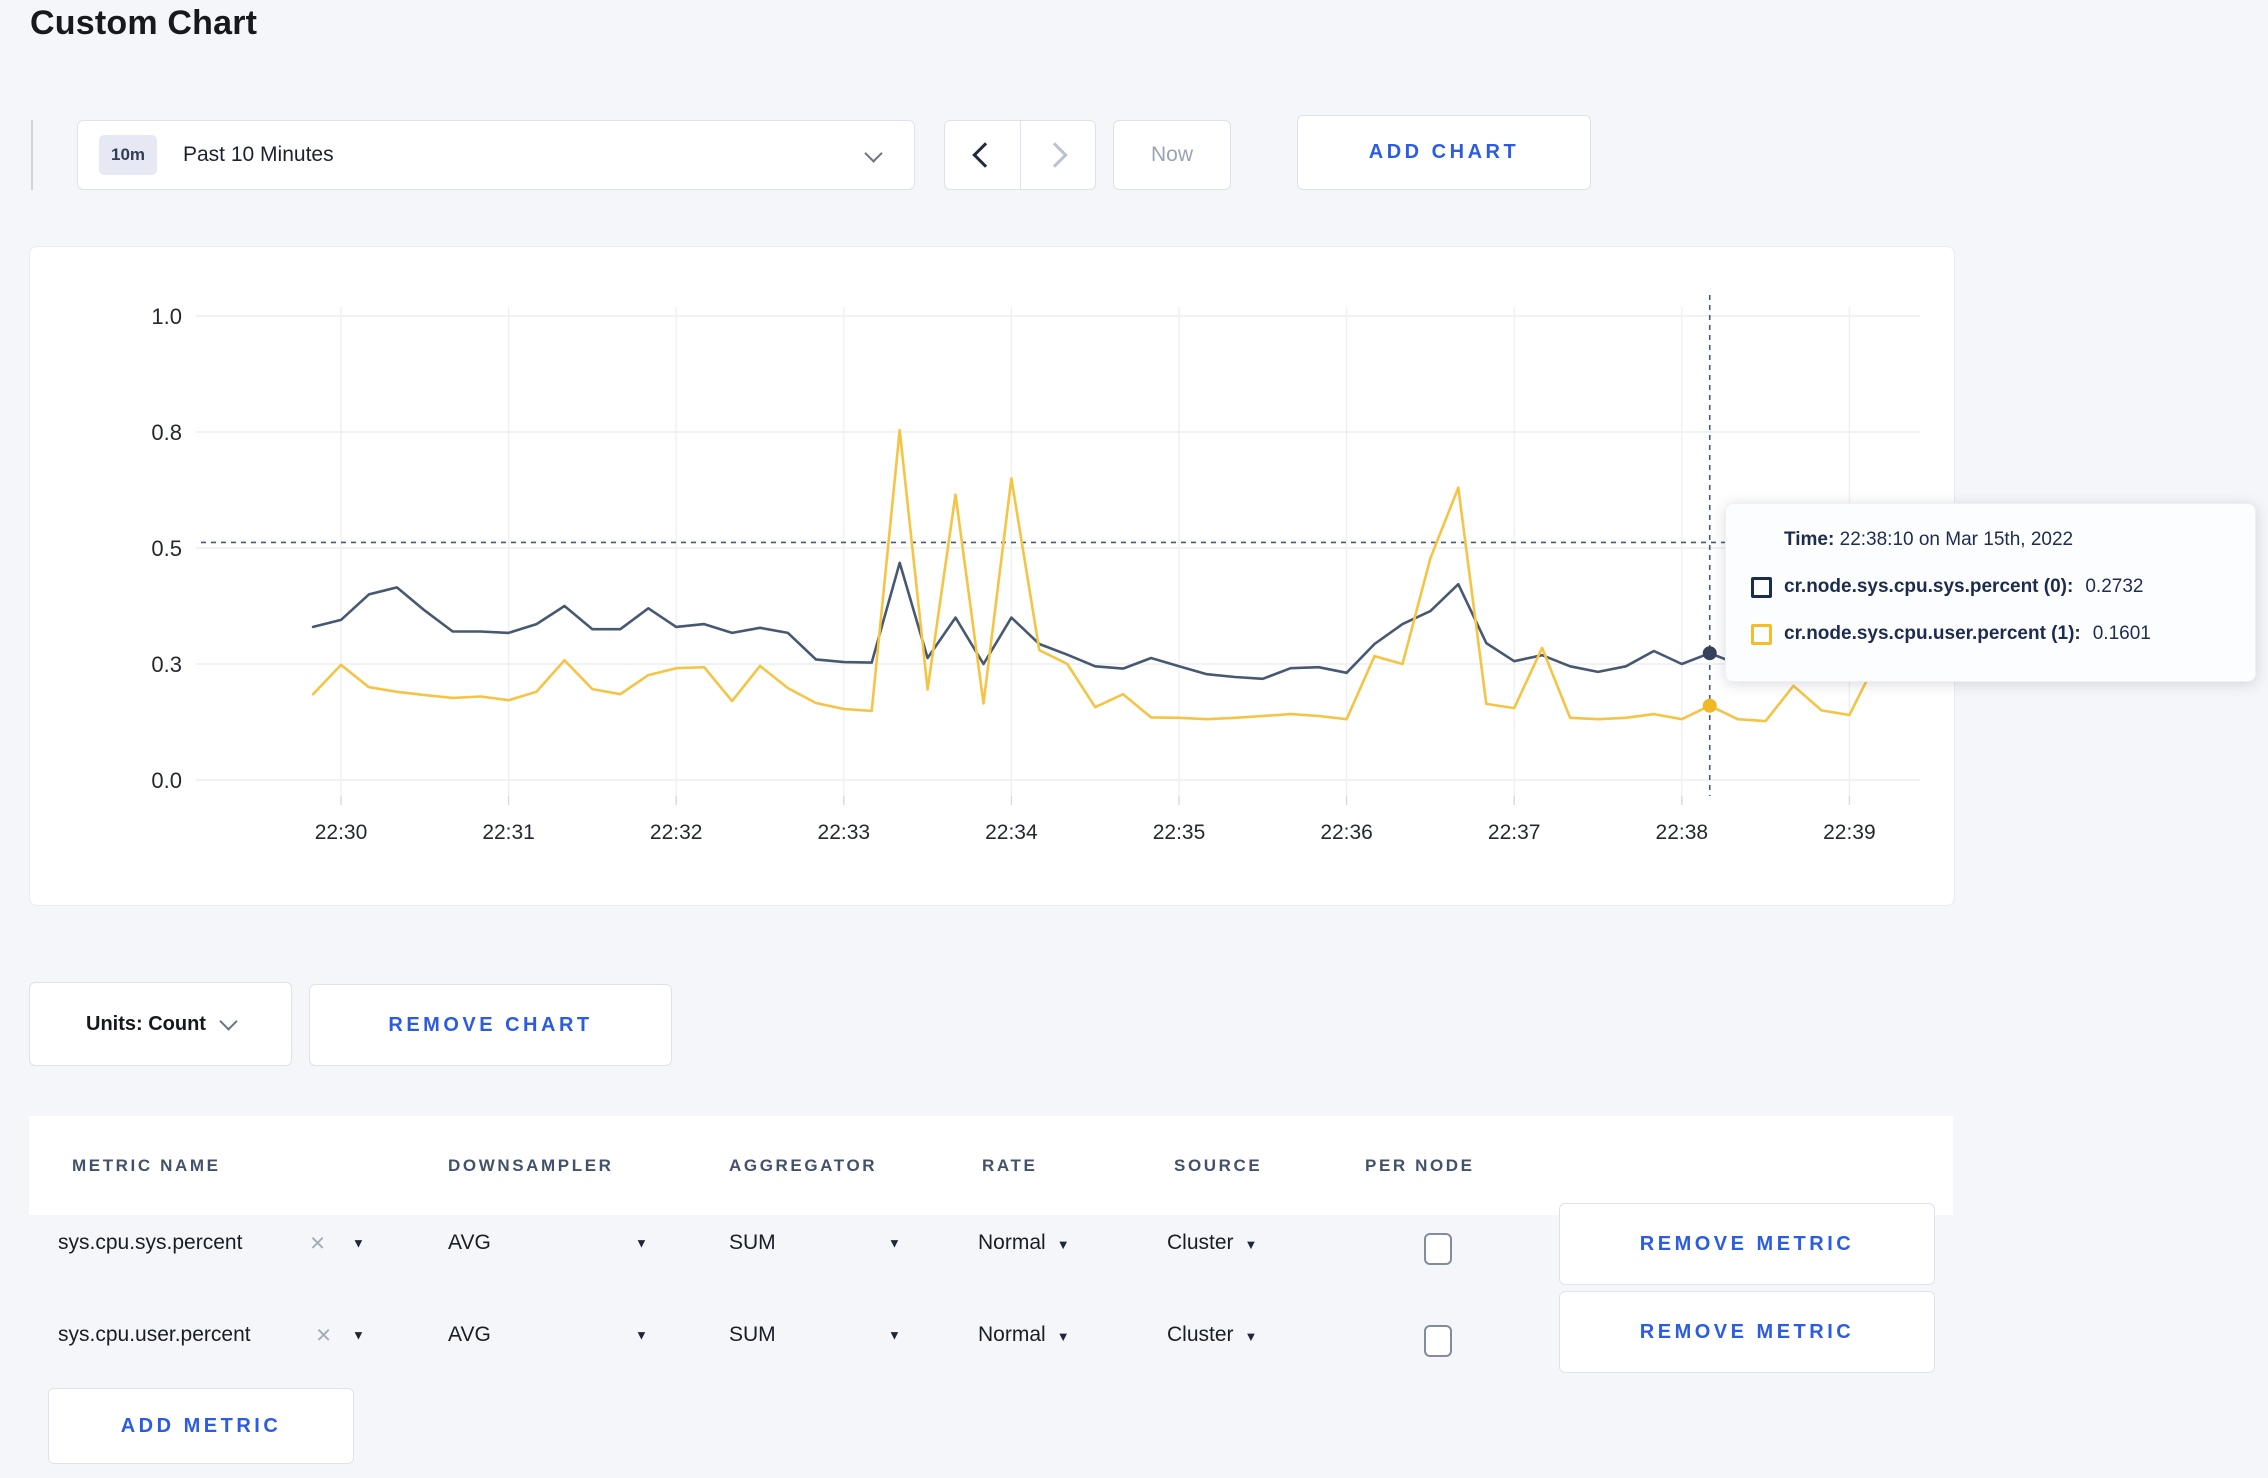  I want to click on next-window-button, so click(1058, 155).